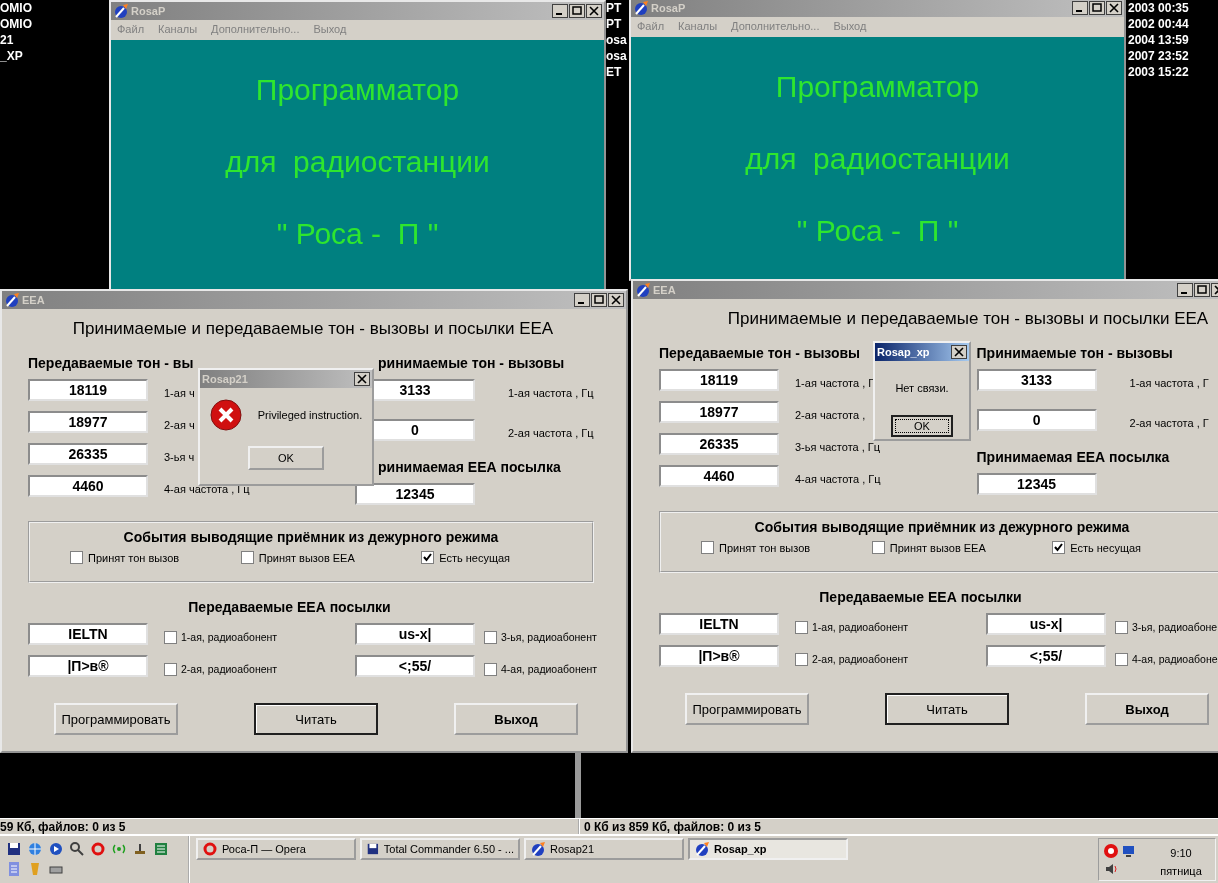  Describe the element at coordinates (838, 446) in the screenshot. I see `field-label: 3-ья частота , Гц` at that location.